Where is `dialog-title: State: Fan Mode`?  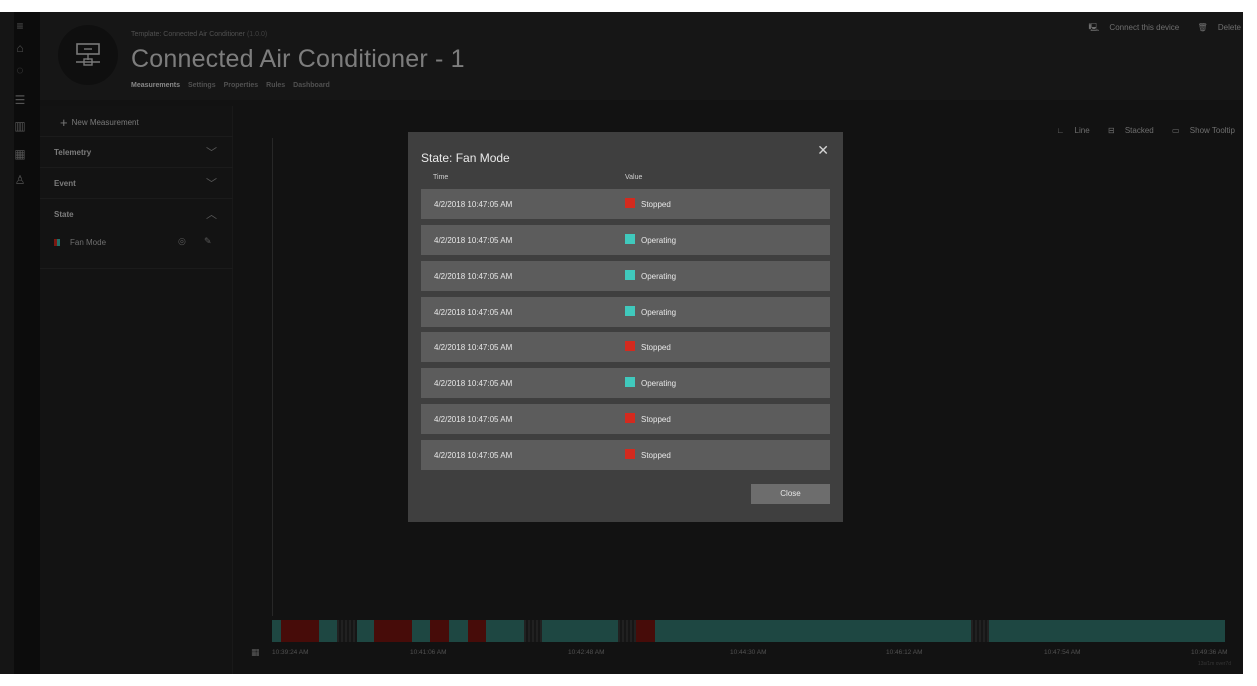
dialog-title: State: Fan Mode is located at coordinates (465, 158).